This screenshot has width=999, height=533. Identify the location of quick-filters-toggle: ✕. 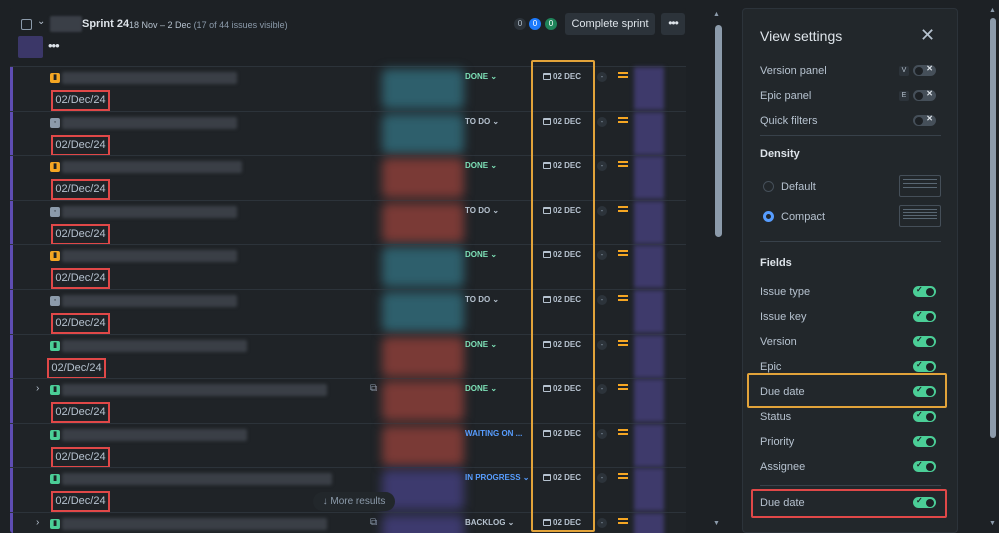
(924, 120).